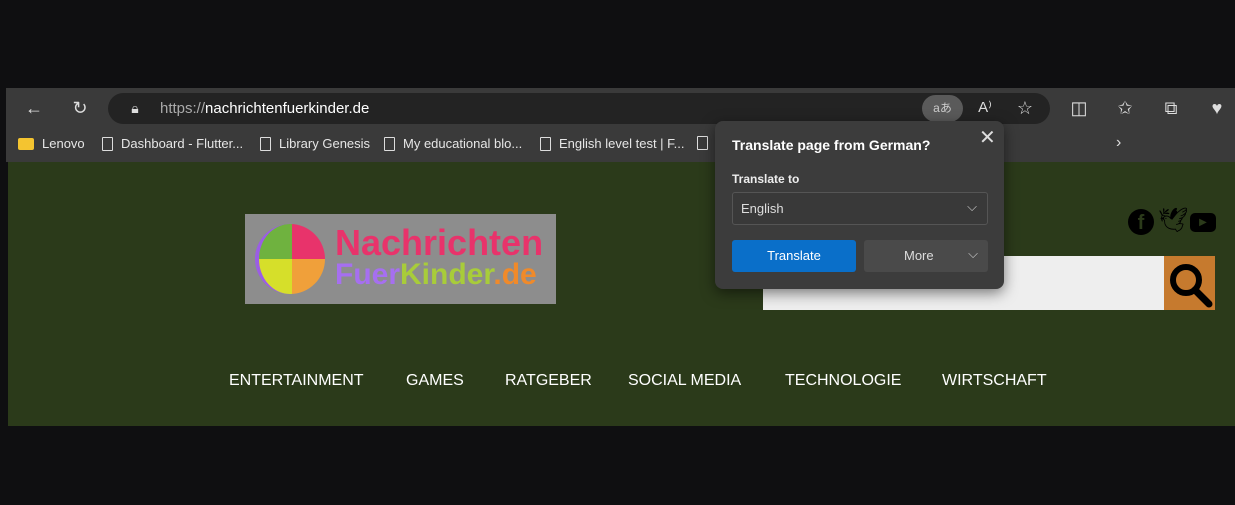  I want to click on nav-social-media: SOCIAL MEDIA, so click(684, 381).